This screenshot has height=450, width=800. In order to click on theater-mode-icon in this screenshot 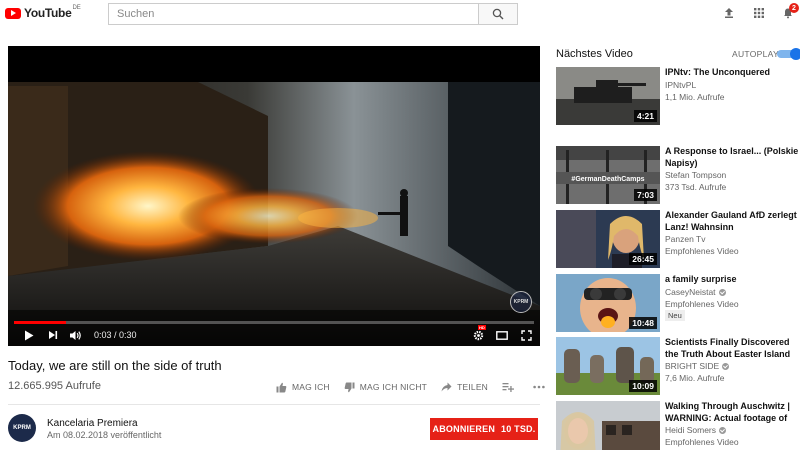, I will do `click(502, 335)`.